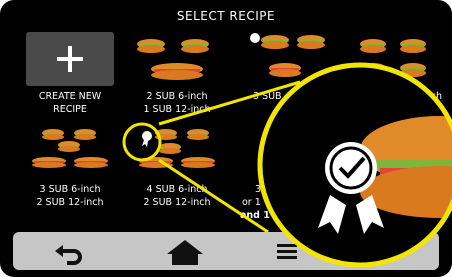  What do you see at coordinates (142, 142) in the screenshot?
I see `callout-small-circle` at bounding box center [142, 142].